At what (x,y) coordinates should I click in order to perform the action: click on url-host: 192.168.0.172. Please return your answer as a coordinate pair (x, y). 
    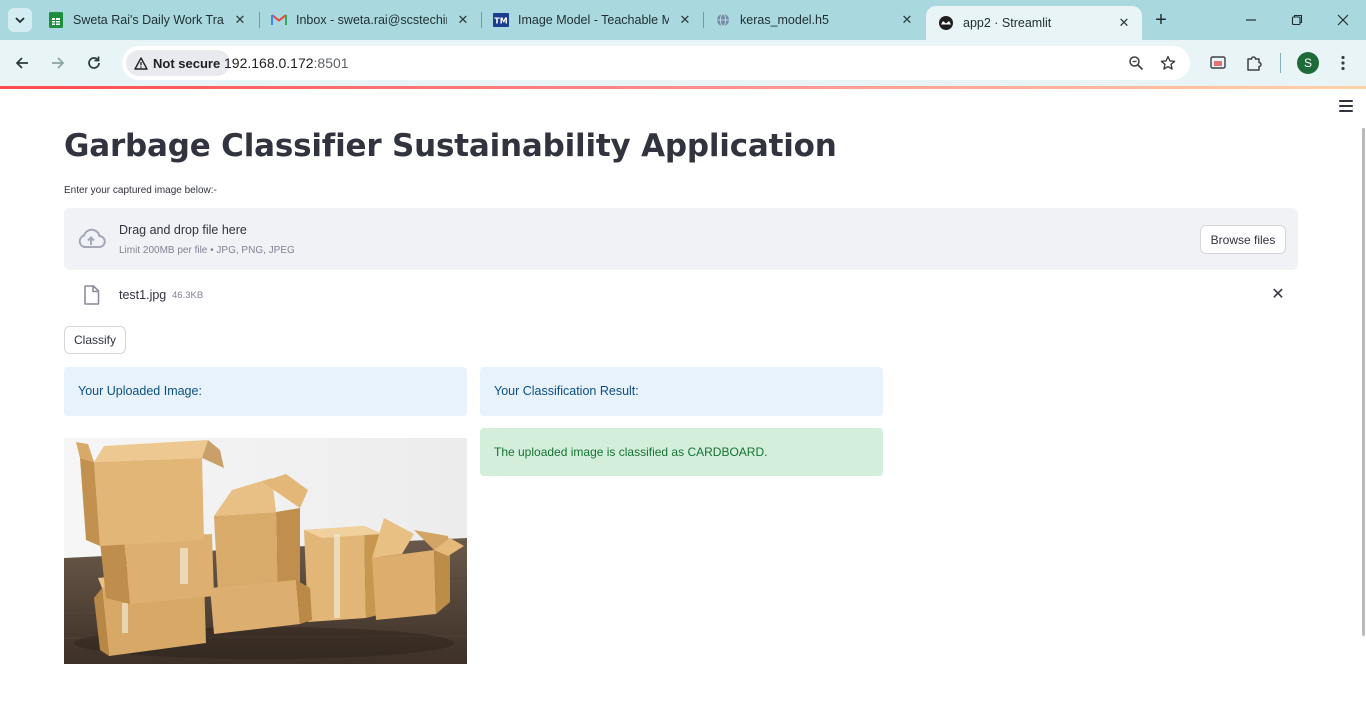
    Looking at the image, I should click on (269, 63).